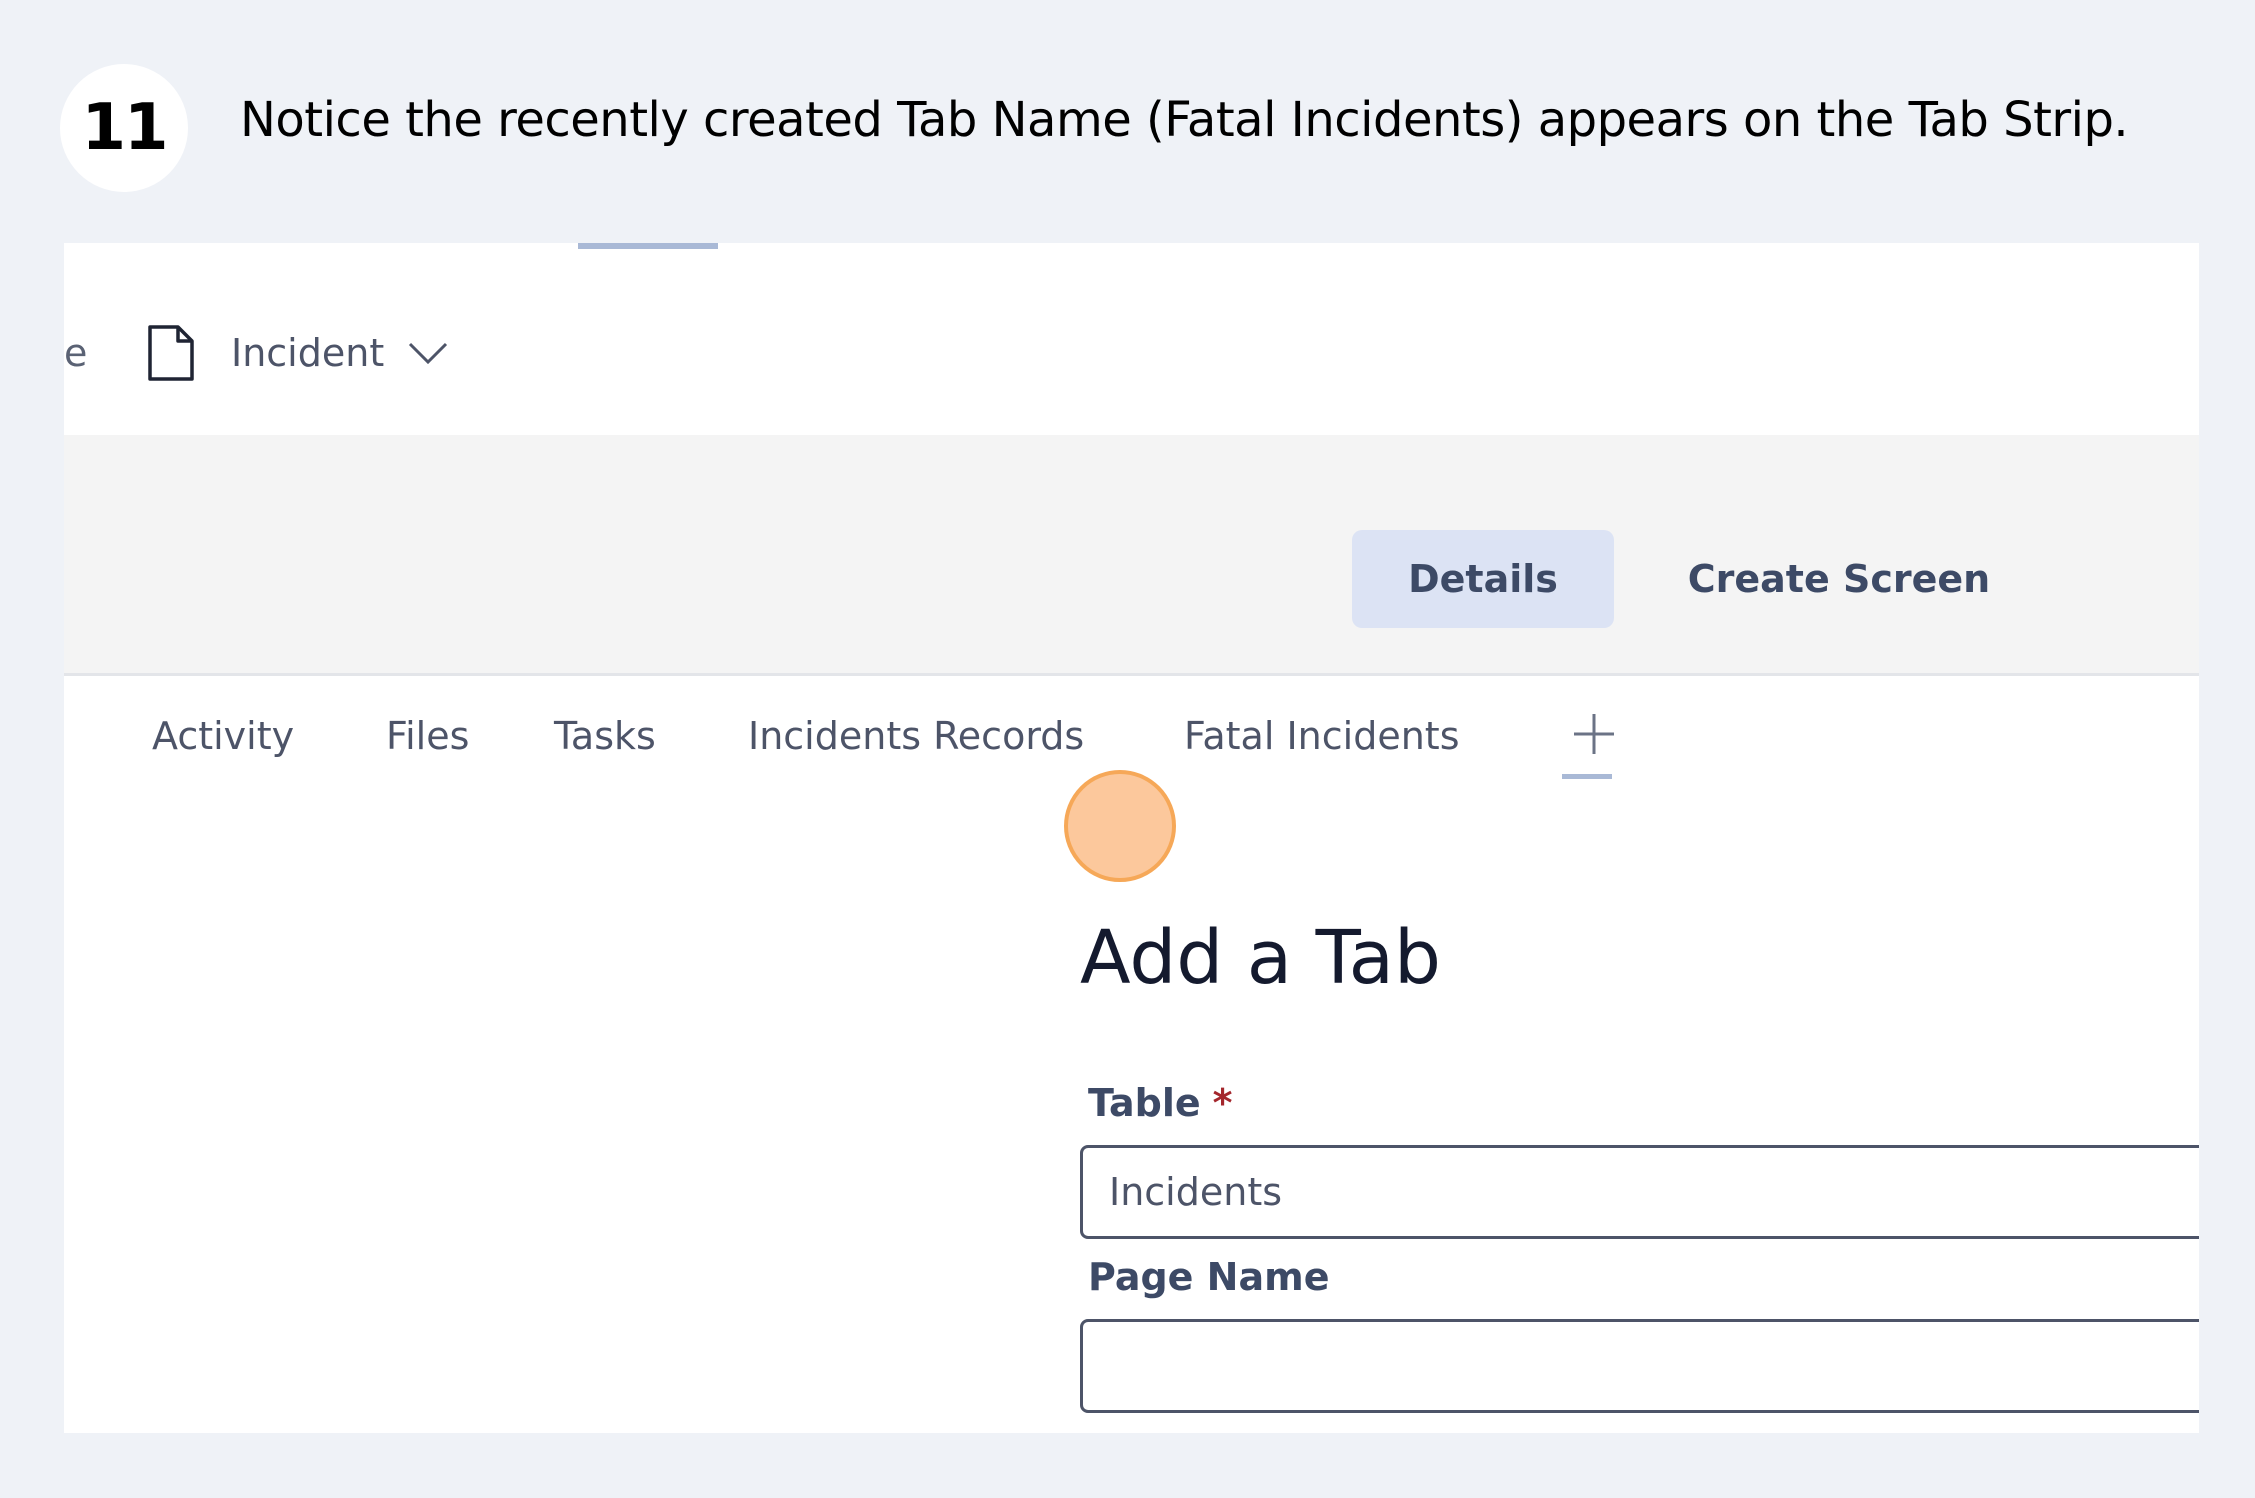  I want to click on tab-activity: Activity, so click(223, 736).